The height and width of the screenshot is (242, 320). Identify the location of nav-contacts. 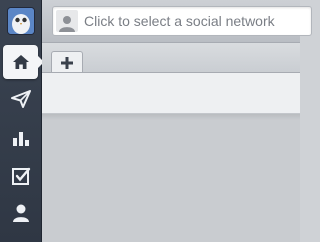
(21, 213).